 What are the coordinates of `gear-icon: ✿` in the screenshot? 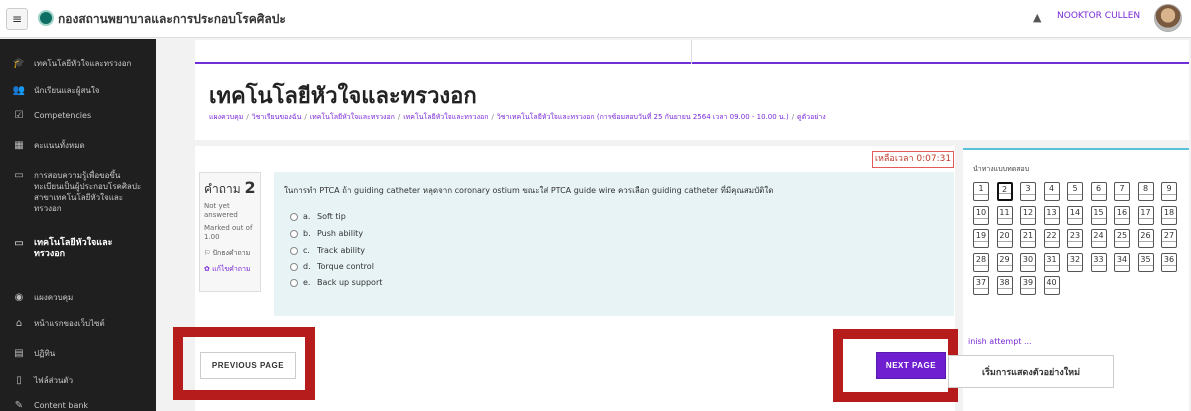 It's located at (208, 269).